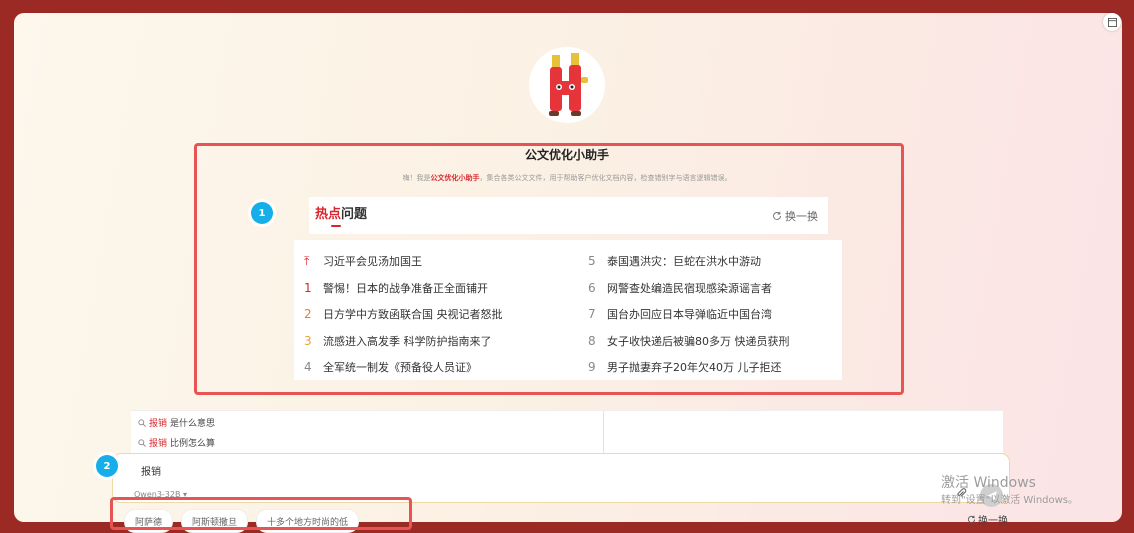 Image resolution: width=1134 pixels, height=533 pixels. I want to click on list-item-text: 国台办回应日本导弹临近中国台湾, so click(689, 315).